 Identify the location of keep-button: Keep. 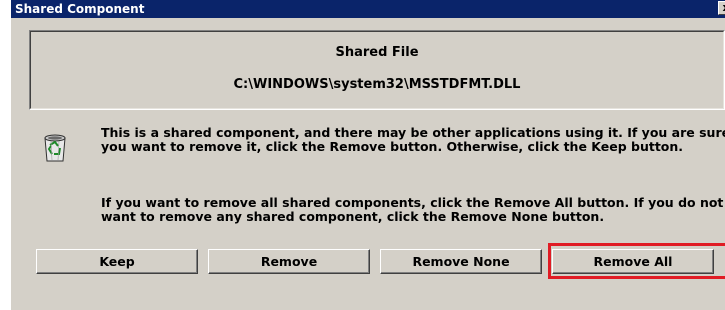
(117, 261).